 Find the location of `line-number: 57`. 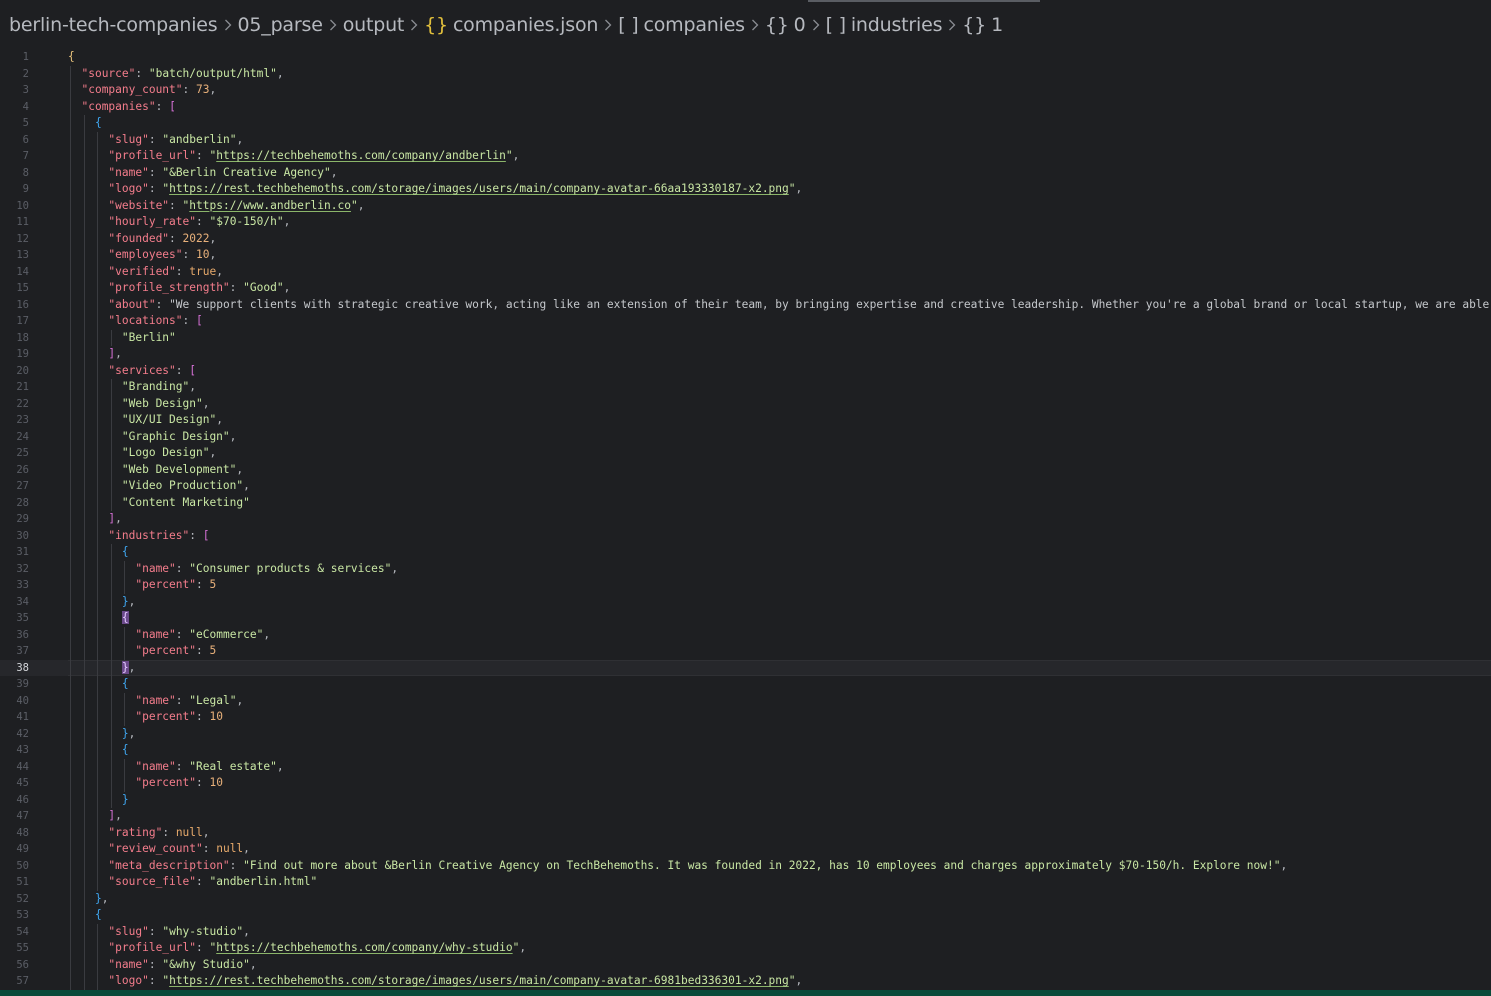

line-number: 57 is located at coordinates (22, 981).